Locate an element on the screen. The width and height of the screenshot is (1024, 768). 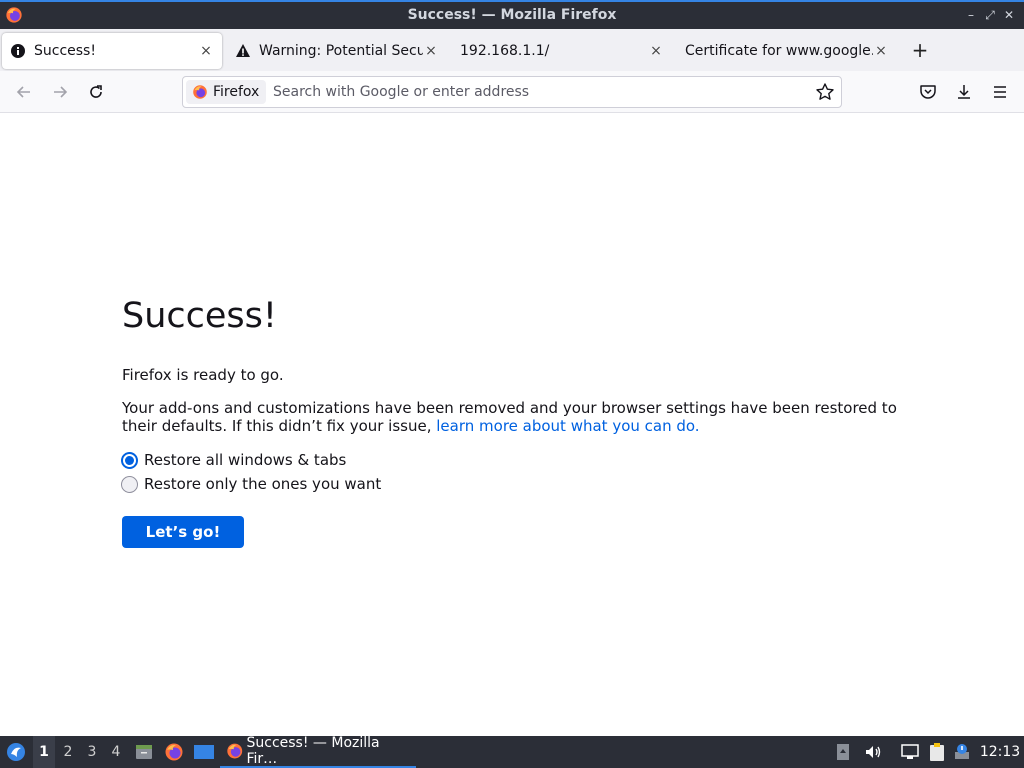
identity-box: Firefox is located at coordinates (226, 92).